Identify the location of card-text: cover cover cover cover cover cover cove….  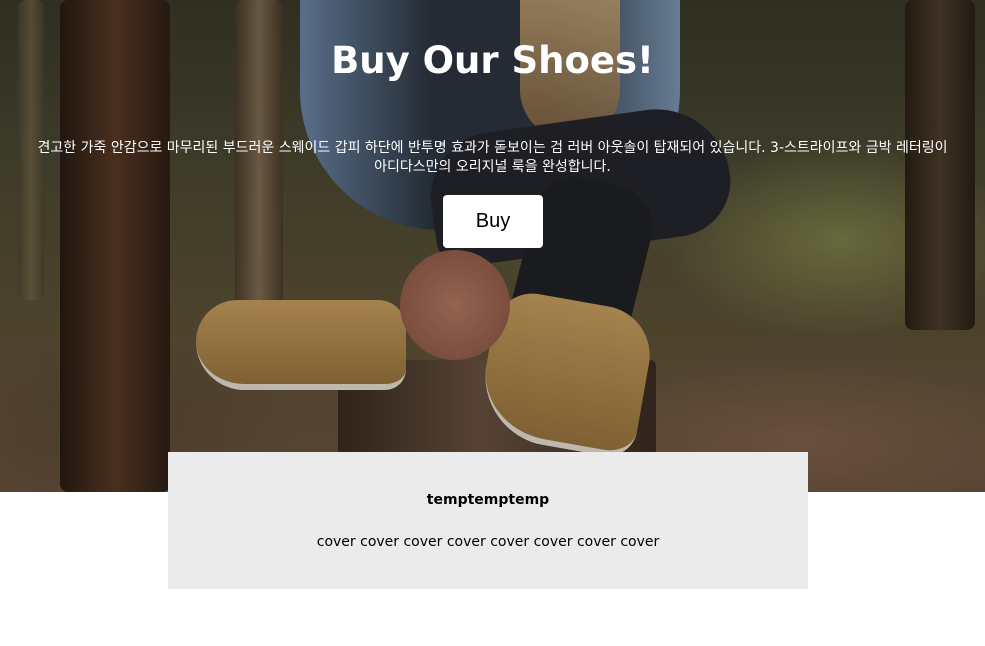
(488, 542).